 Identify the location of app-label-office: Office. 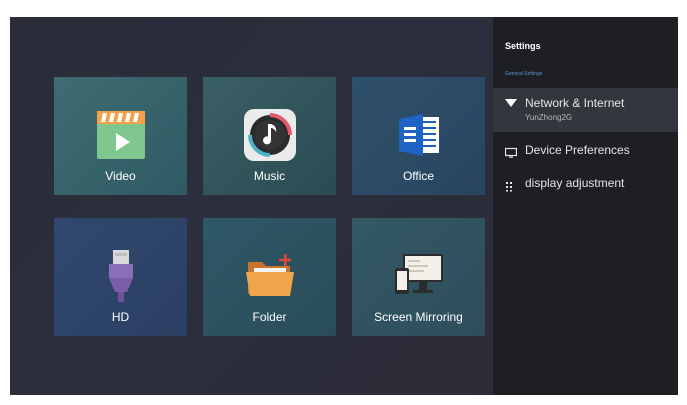
(418, 176).